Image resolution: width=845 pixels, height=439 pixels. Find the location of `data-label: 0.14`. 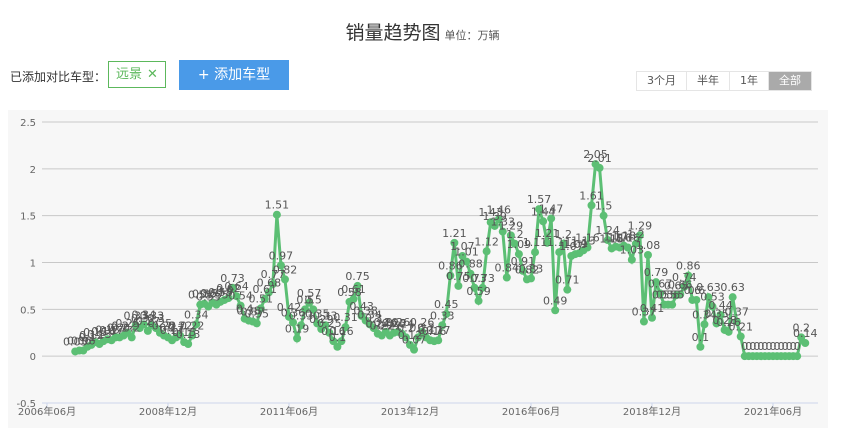

data-label: 0.14 is located at coordinates (805, 333).